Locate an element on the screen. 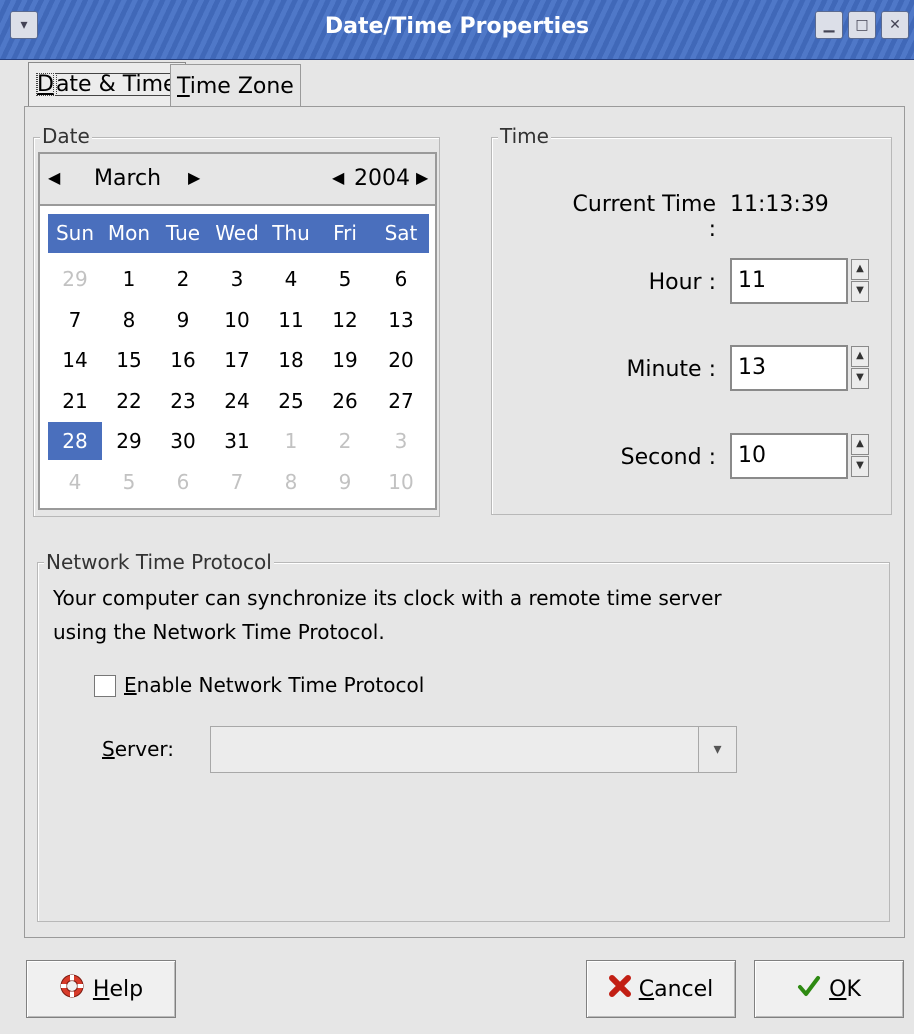  ok-mnemonic: O is located at coordinates (838, 989).